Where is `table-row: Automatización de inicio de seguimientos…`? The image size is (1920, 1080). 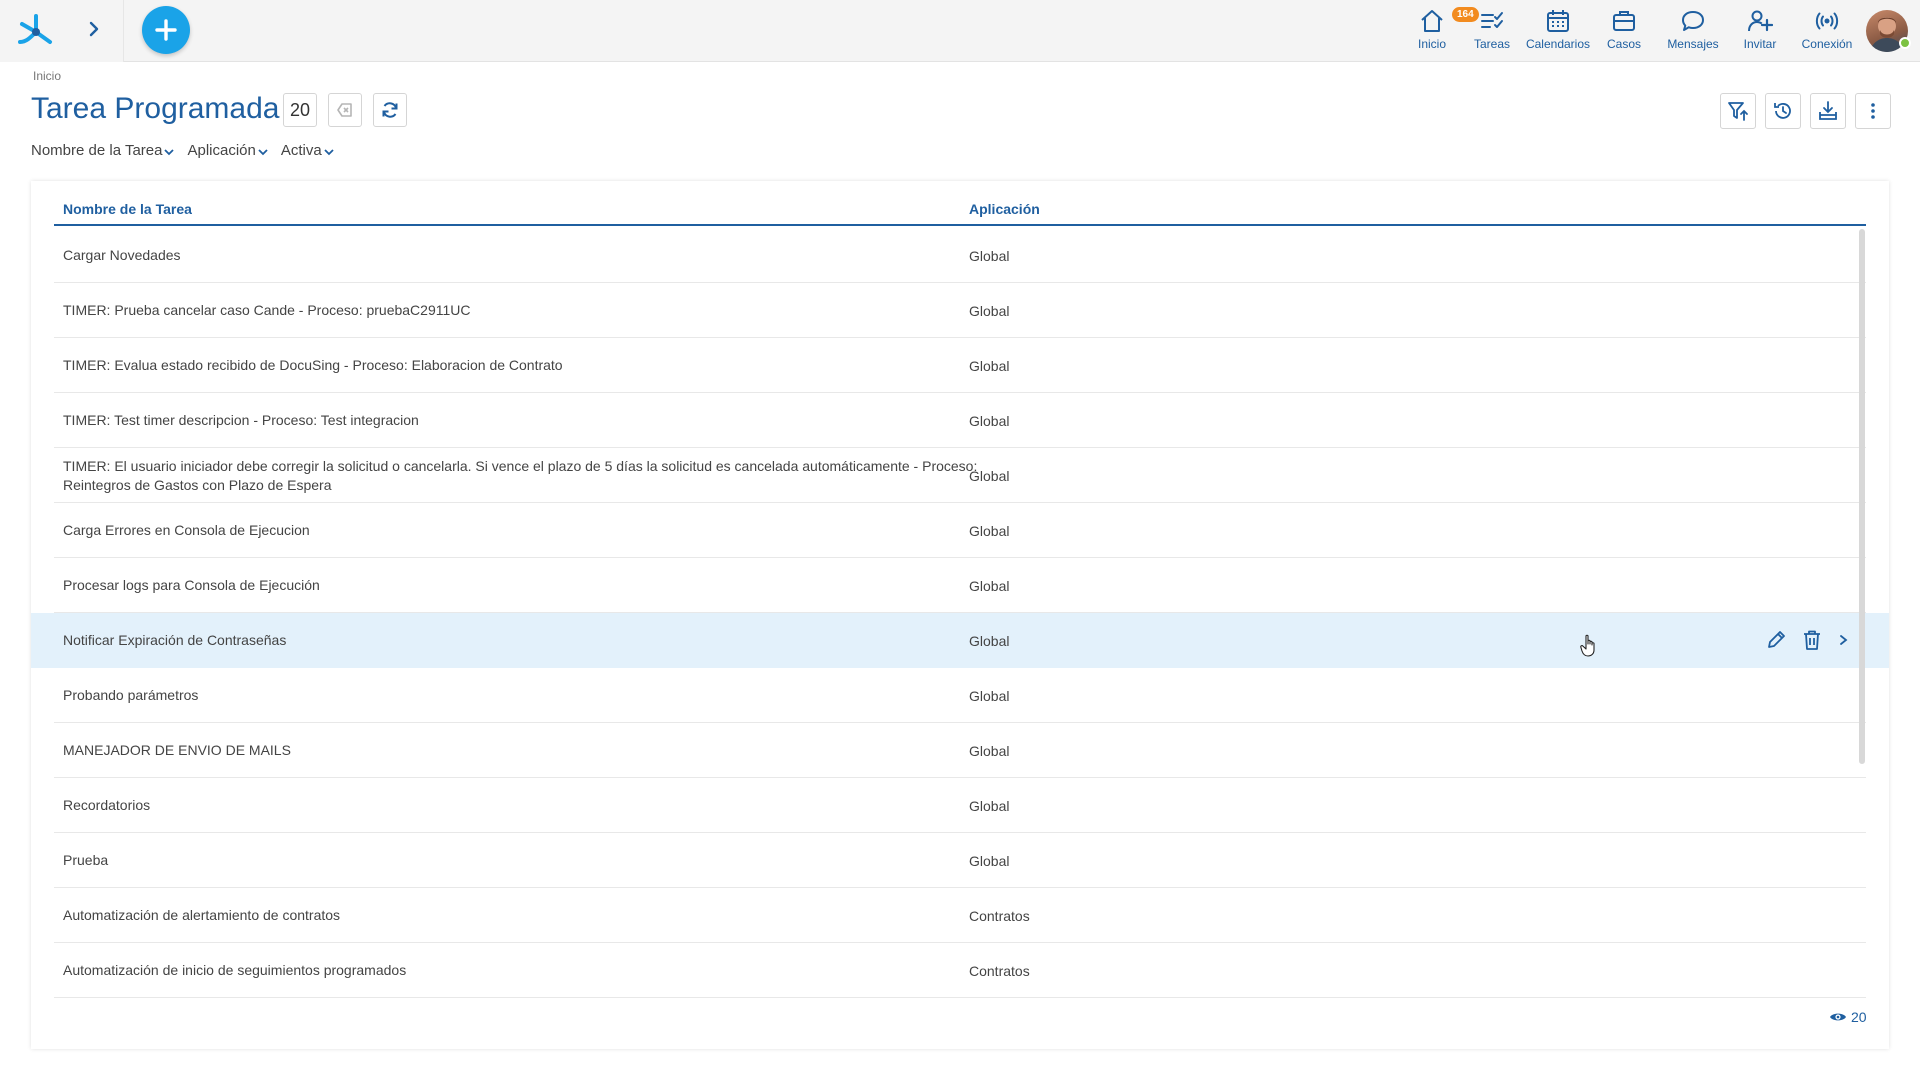 table-row: Automatización de inicio de seguimientos… is located at coordinates (960, 970).